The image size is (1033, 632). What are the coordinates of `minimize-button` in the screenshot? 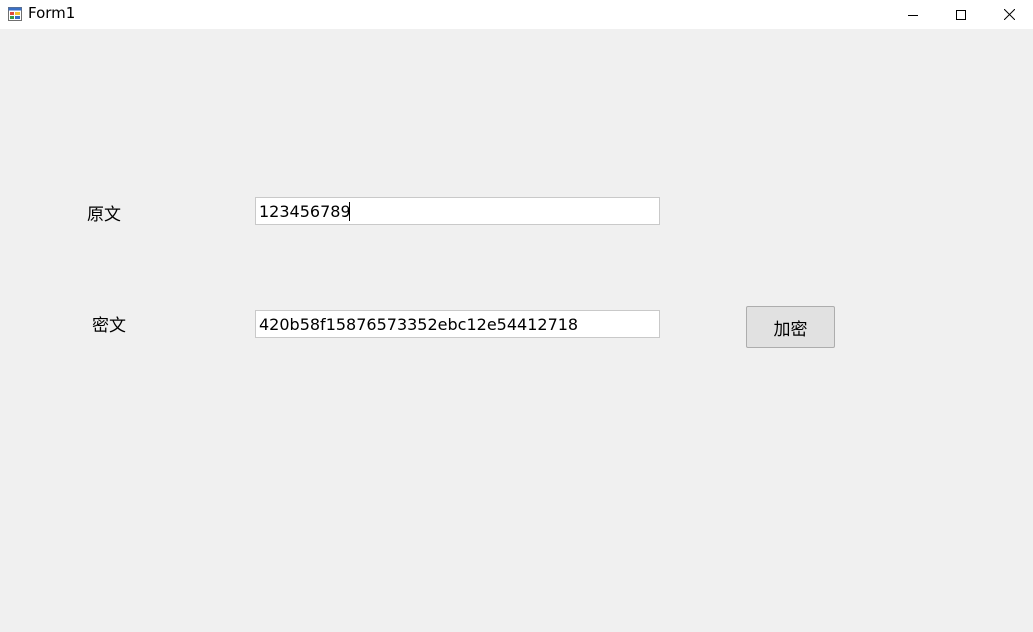 It's located at (913, 14).